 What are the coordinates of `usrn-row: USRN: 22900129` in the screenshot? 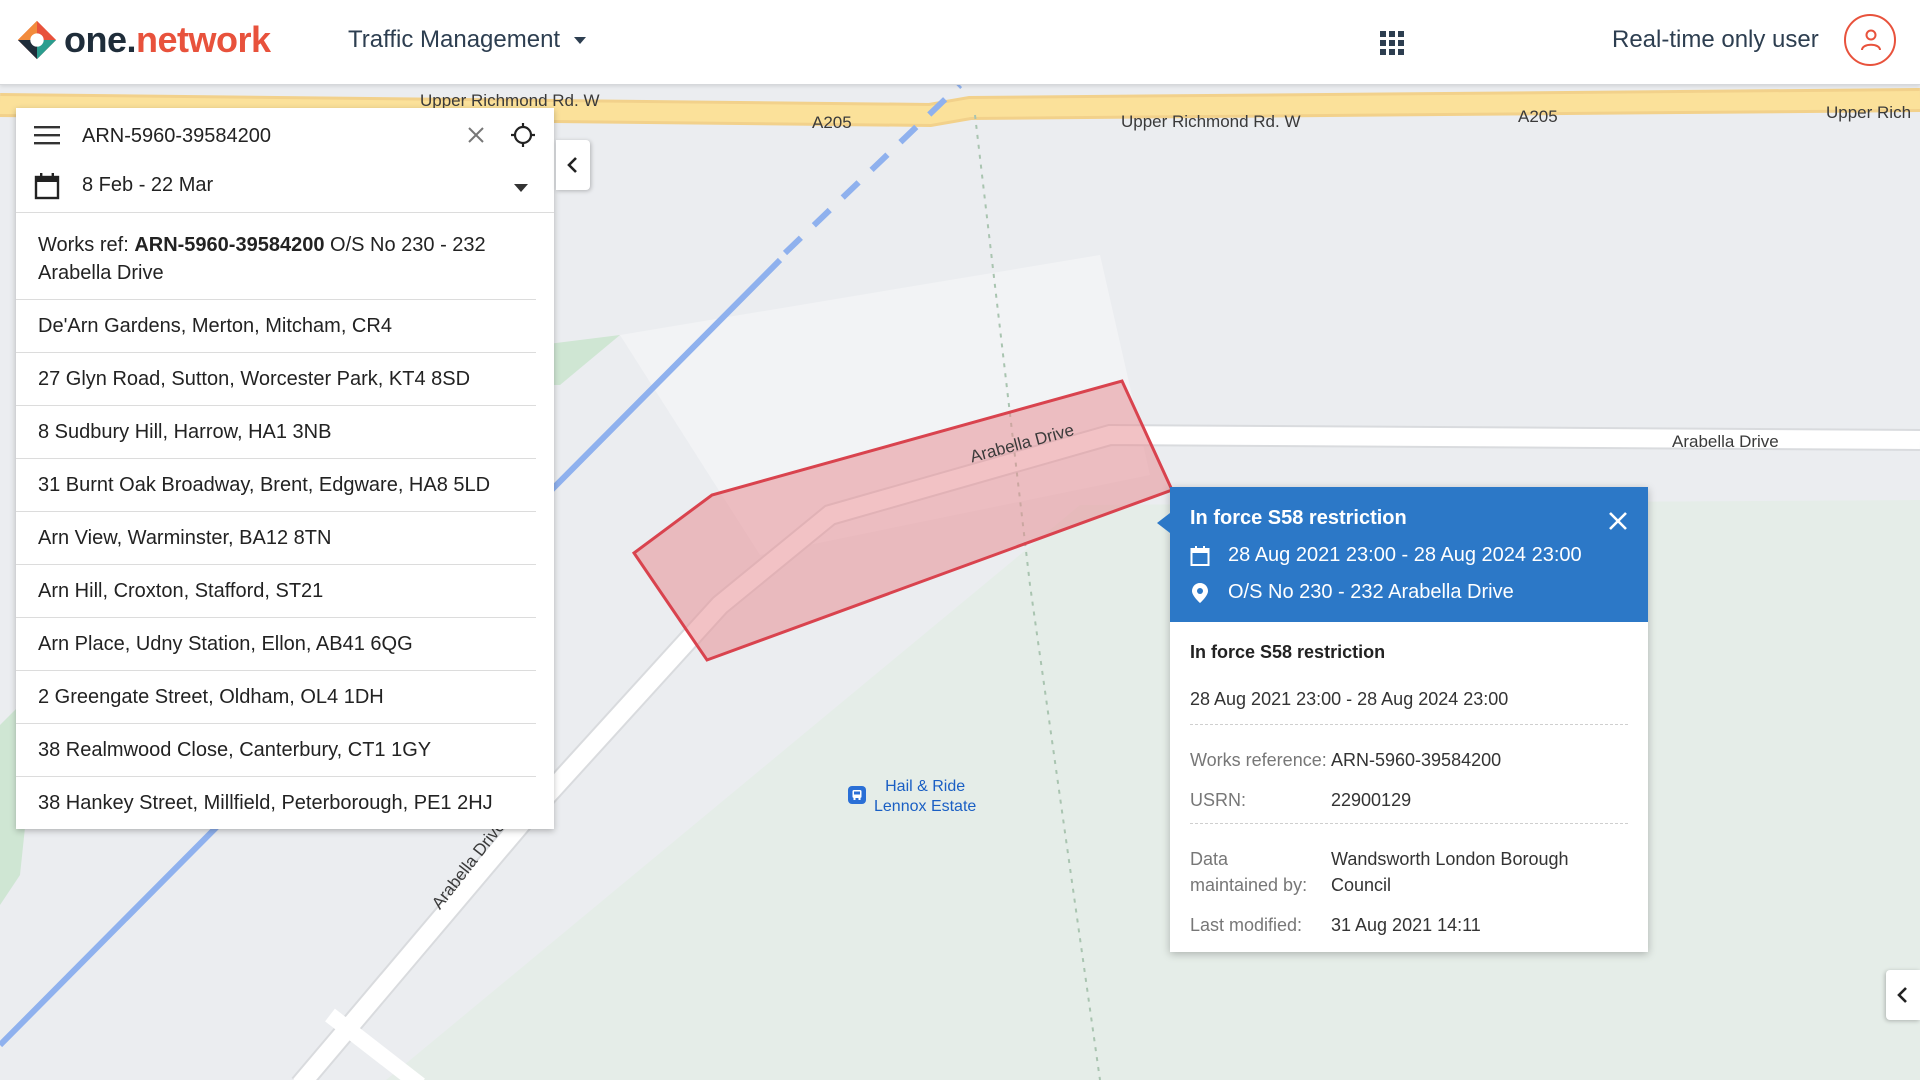 It's located at (1409, 800).